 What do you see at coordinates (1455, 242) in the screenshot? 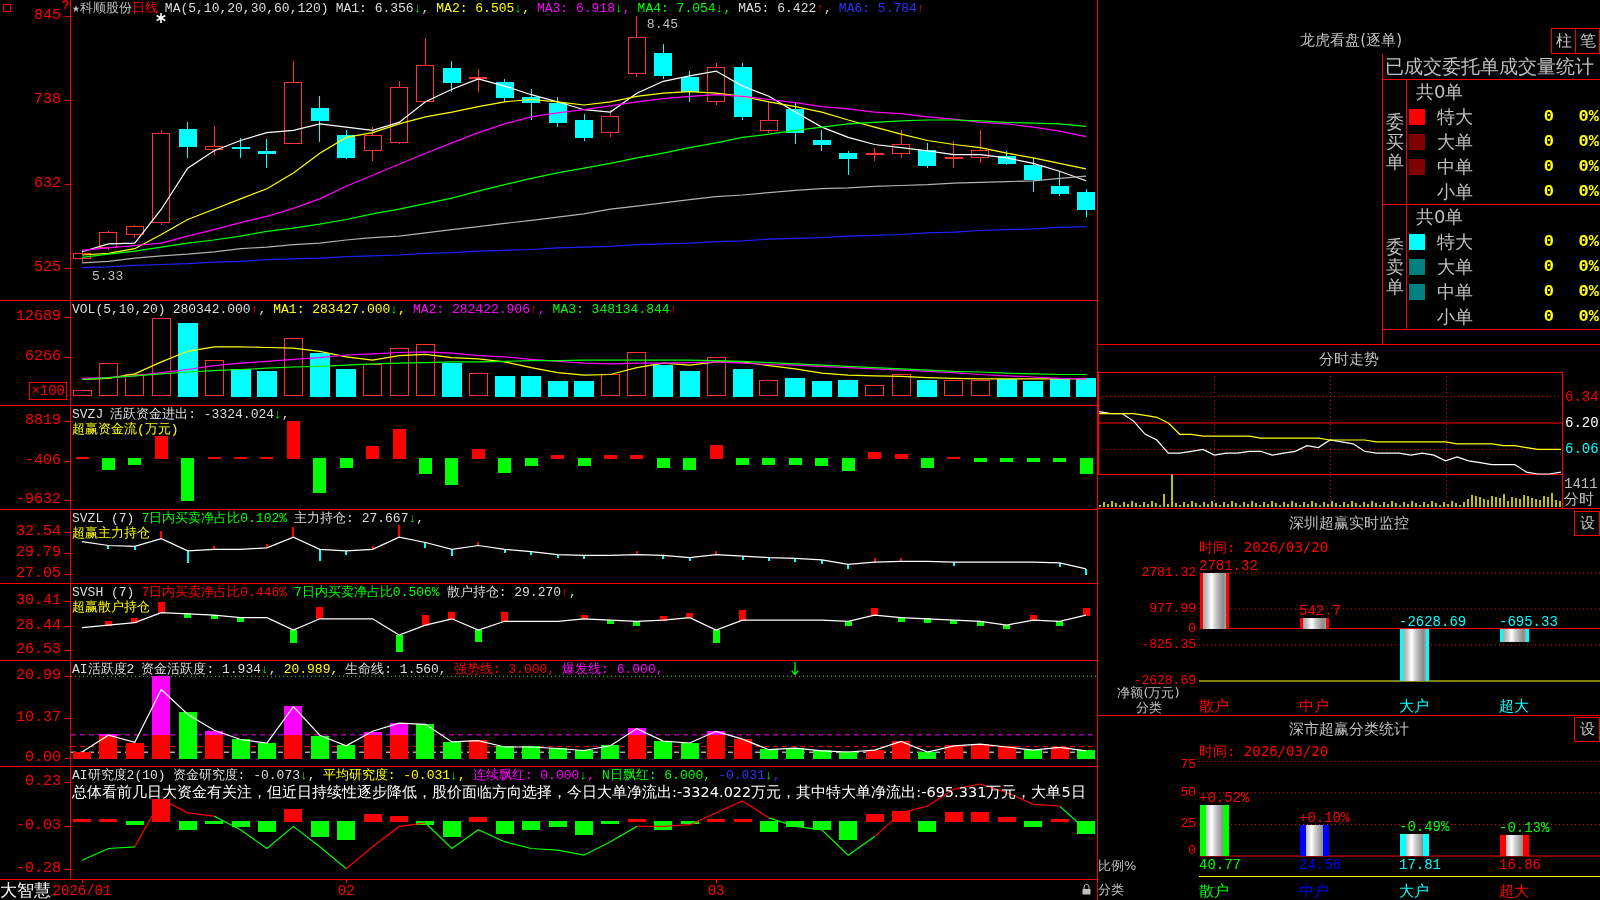
I see `order-size-label: 特大` at bounding box center [1455, 242].